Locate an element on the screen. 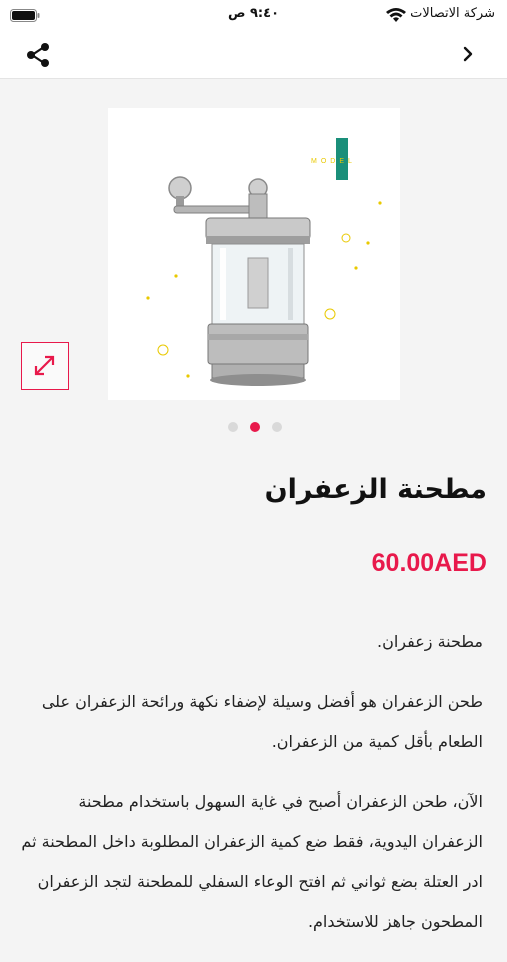  expand-icon is located at coordinates (44, 365).